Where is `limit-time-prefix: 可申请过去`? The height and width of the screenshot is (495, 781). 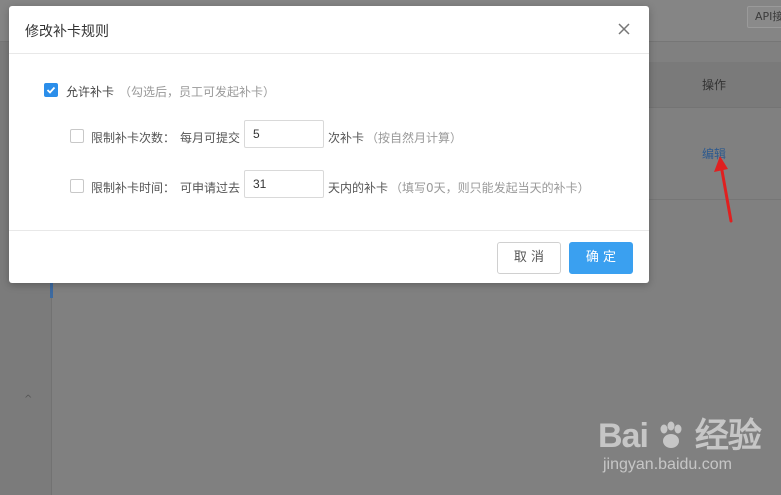
limit-time-prefix: 可申请过去 is located at coordinates (210, 188).